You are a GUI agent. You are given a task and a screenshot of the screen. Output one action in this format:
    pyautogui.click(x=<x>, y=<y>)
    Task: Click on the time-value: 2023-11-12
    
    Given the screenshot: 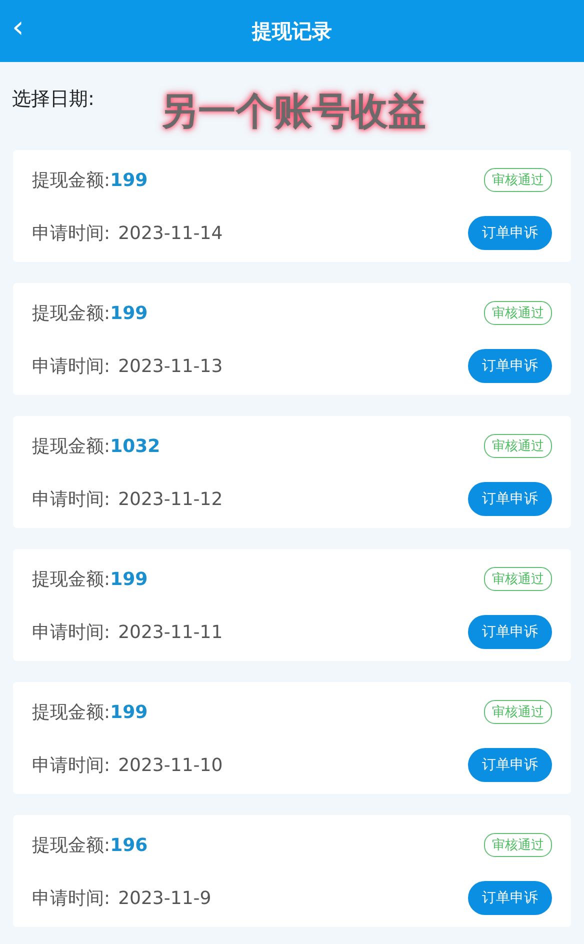 What is the action you would take?
    pyautogui.click(x=170, y=499)
    